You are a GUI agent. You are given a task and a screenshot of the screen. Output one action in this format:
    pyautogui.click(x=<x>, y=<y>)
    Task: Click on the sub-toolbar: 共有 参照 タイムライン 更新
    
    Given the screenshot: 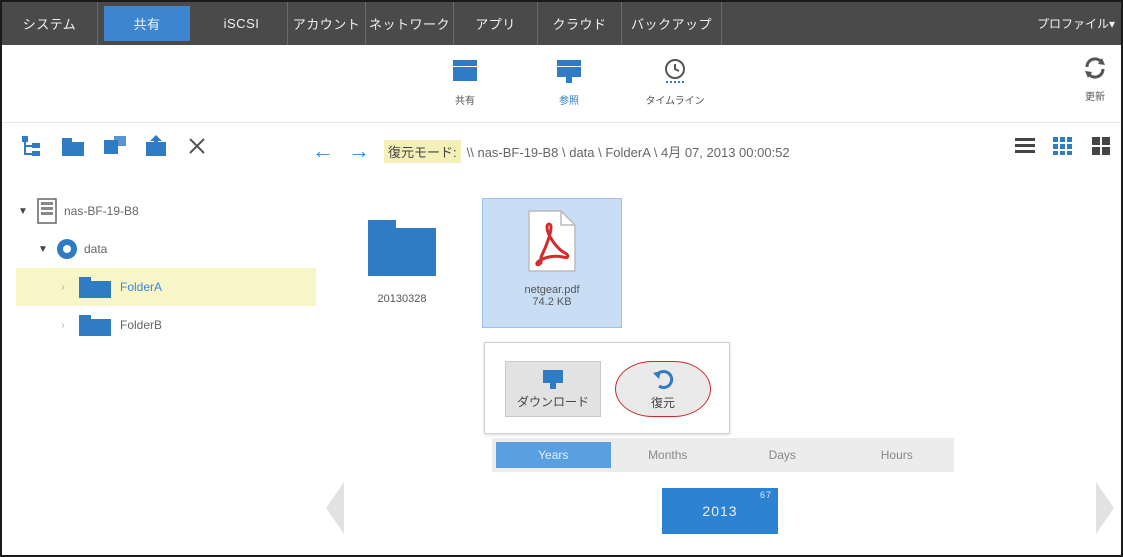 What is the action you would take?
    pyautogui.click(x=561, y=84)
    